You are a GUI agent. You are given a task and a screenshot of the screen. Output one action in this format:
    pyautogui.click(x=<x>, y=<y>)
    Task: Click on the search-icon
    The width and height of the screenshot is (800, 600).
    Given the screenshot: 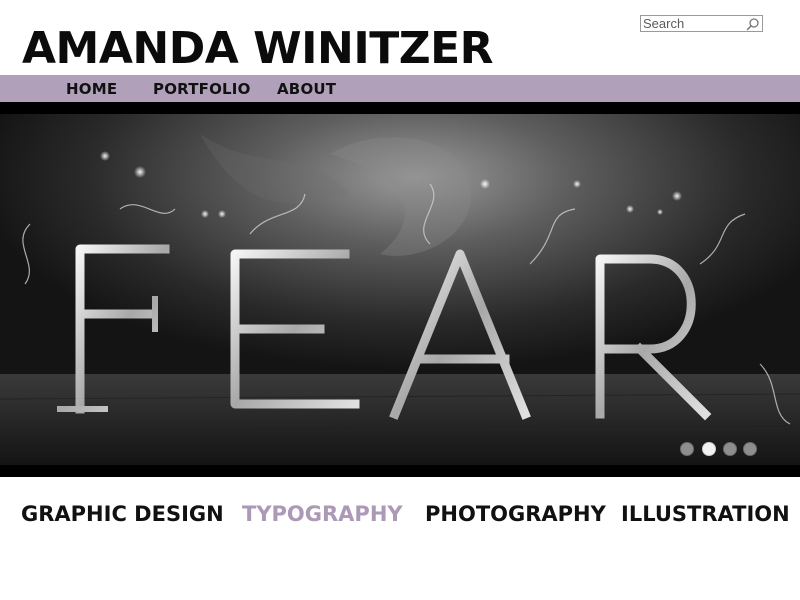 What is the action you would take?
    pyautogui.click(x=753, y=24)
    